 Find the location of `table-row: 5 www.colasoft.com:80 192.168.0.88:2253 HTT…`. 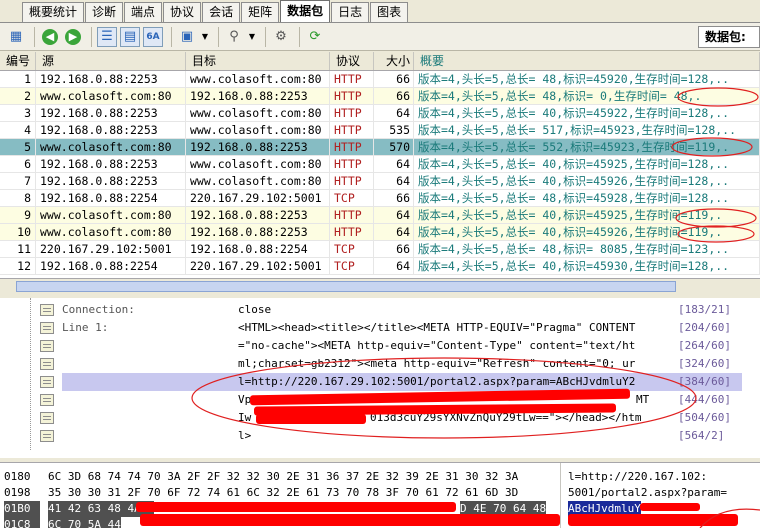

table-row: 5 www.colasoft.com:80 192.168.0.88:2253 HTT… is located at coordinates (380, 147).